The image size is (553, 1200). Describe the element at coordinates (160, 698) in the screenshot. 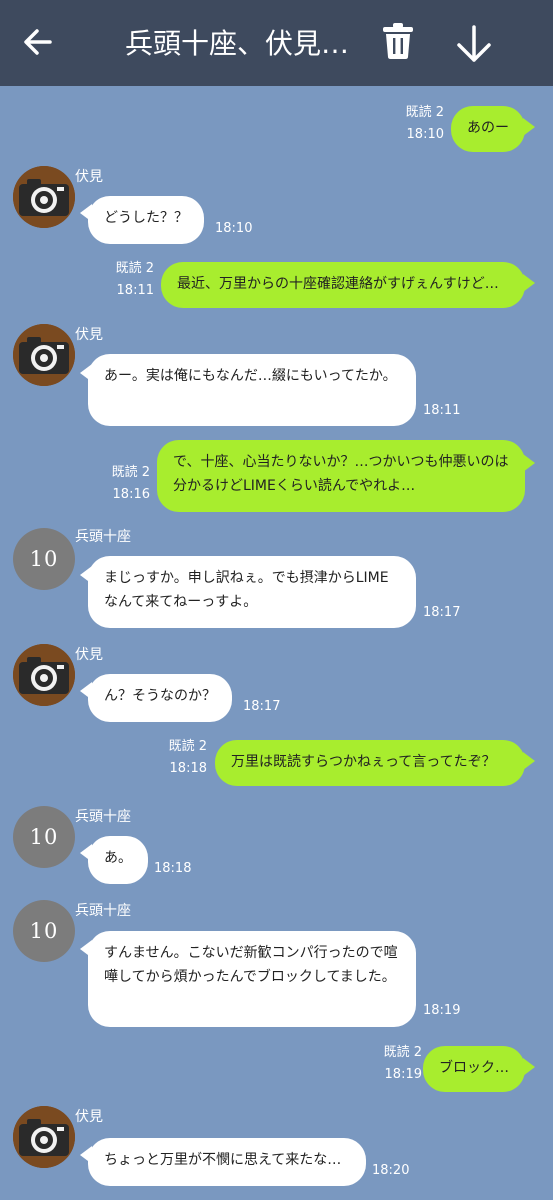

I see `message-bubble: ん？そうなのか？` at that location.